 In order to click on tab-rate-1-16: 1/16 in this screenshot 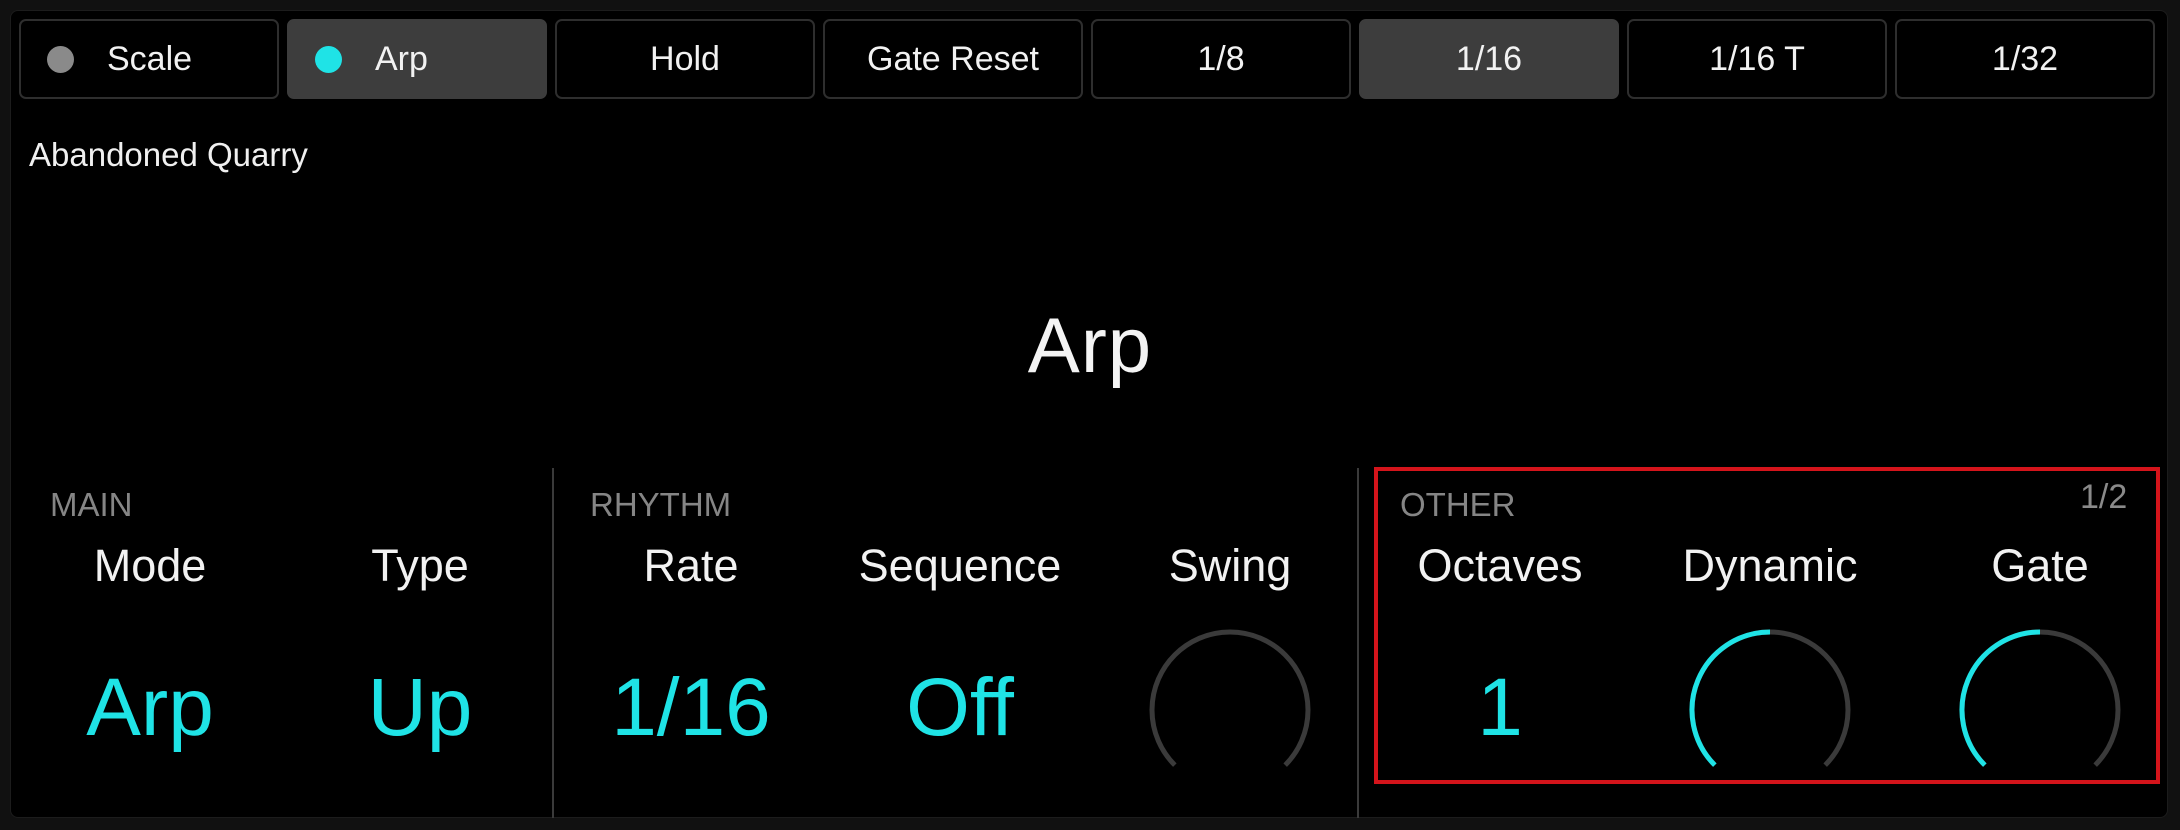, I will do `click(1489, 59)`.